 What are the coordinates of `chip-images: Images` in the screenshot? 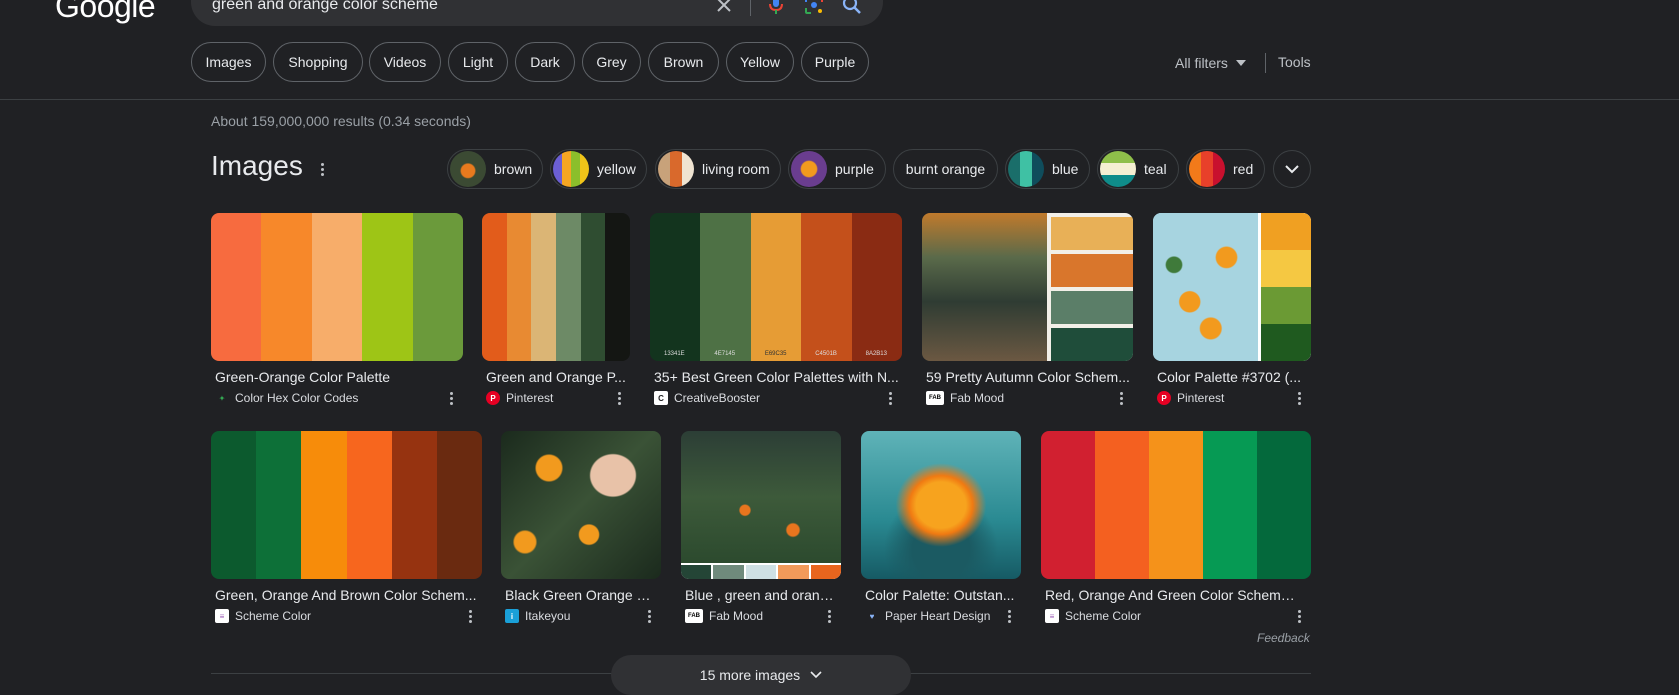 It's located at (228, 62).